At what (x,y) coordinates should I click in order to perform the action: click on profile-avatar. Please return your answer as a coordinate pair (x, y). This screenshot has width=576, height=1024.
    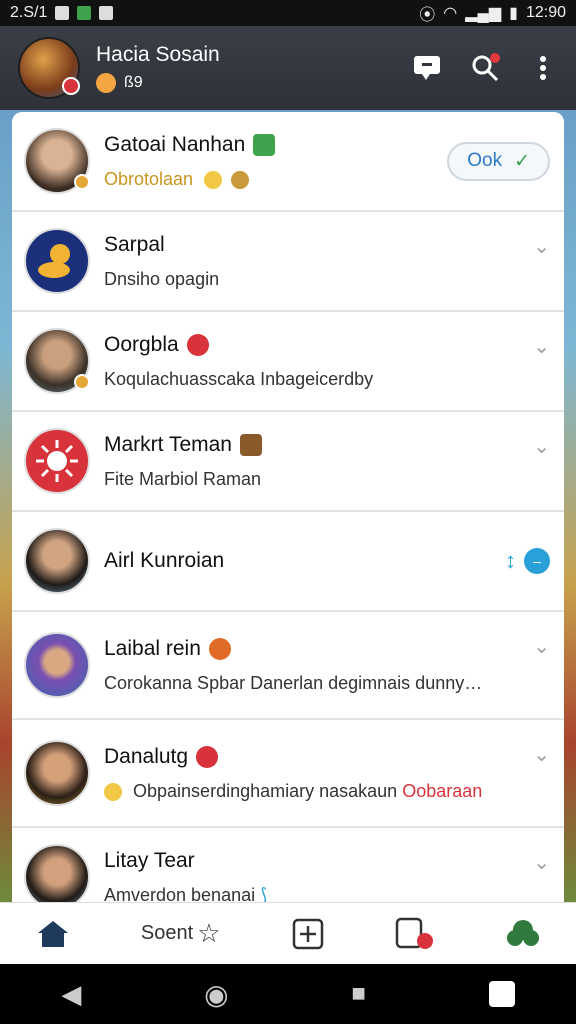
    Looking at the image, I should click on (49, 68).